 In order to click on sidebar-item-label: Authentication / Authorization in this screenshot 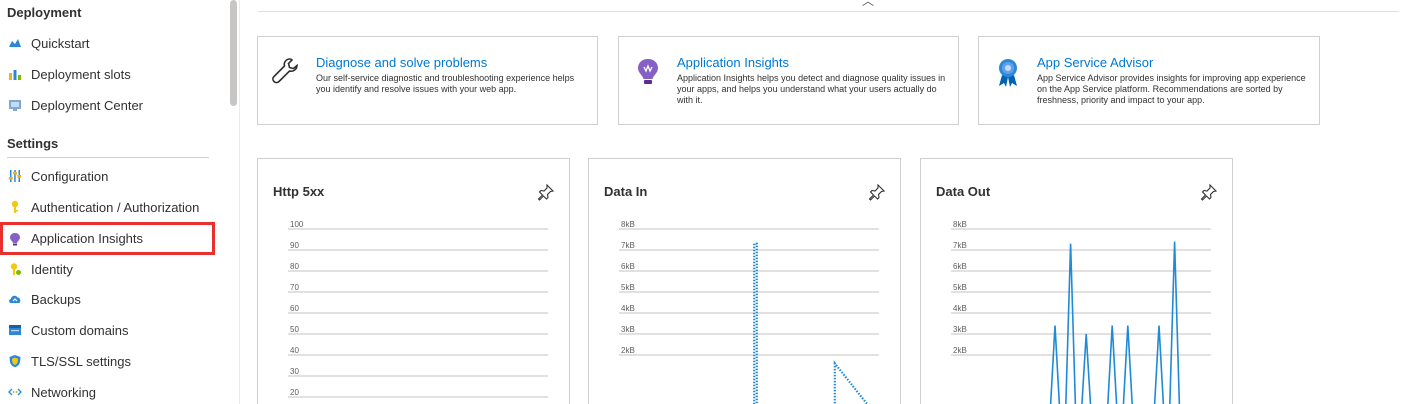, I will do `click(115, 207)`.